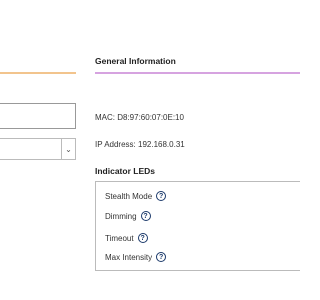  Describe the element at coordinates (38, 116) in the screenshot. I see `device-name-input` at that location.